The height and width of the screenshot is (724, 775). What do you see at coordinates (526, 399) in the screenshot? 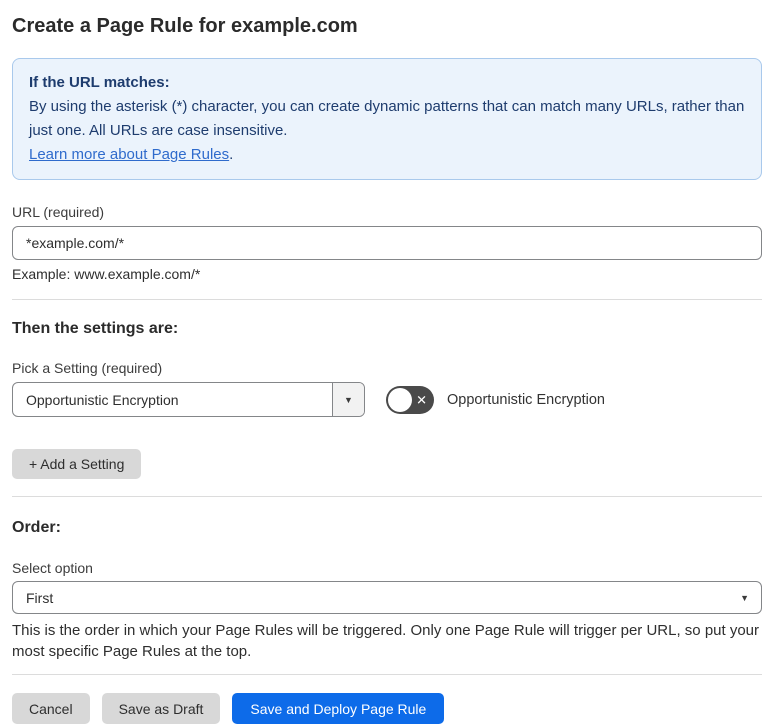
I see `toggle-label: Opportunistic Encryption` at bounding box center [526, 399].